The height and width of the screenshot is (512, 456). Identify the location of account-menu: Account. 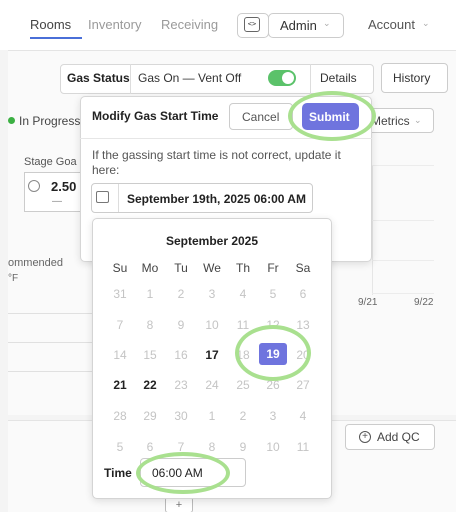
(391, 24).